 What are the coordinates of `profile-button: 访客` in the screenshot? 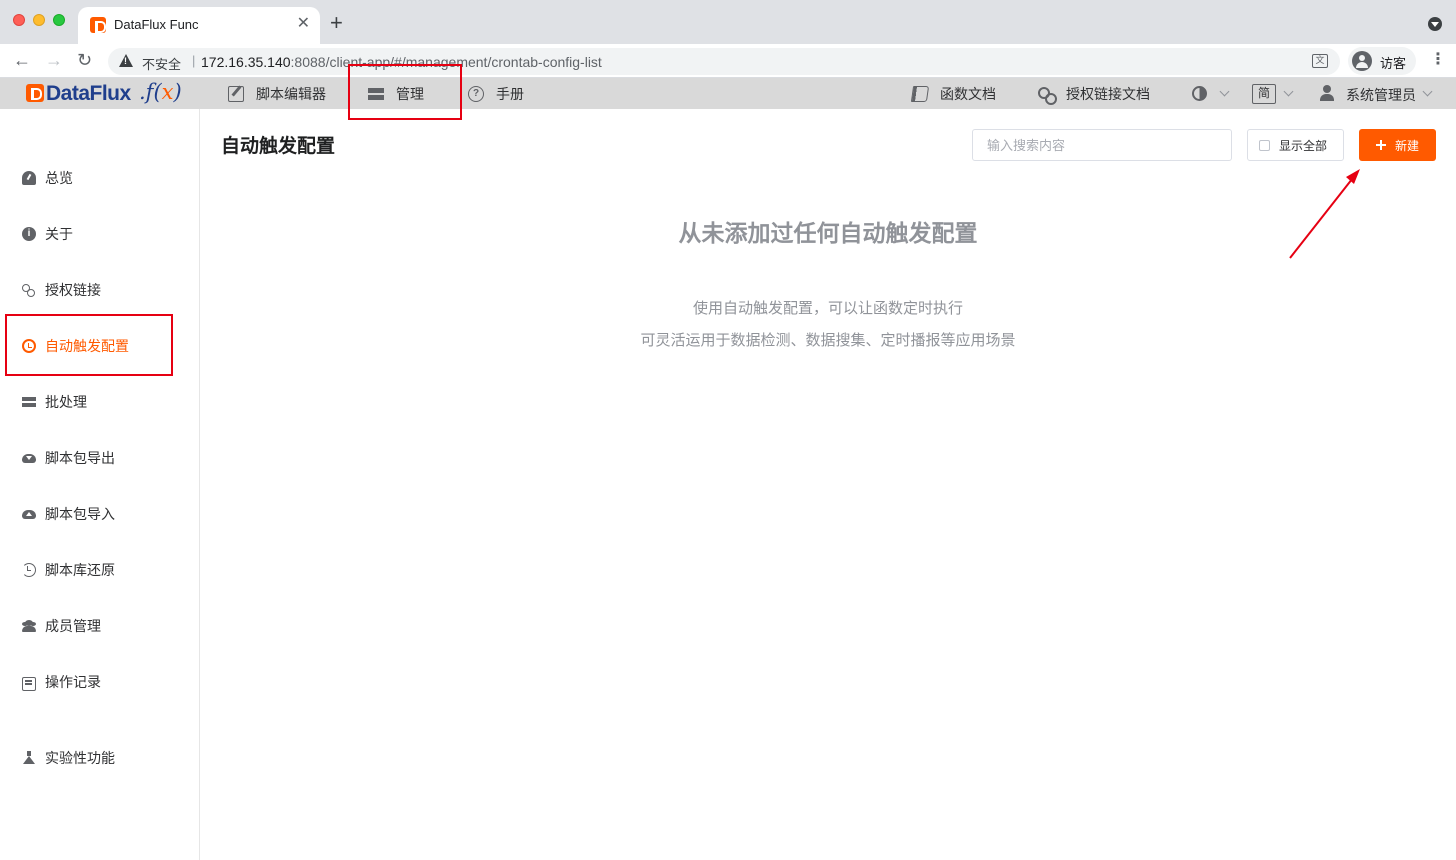 It's located at (1382, 61).